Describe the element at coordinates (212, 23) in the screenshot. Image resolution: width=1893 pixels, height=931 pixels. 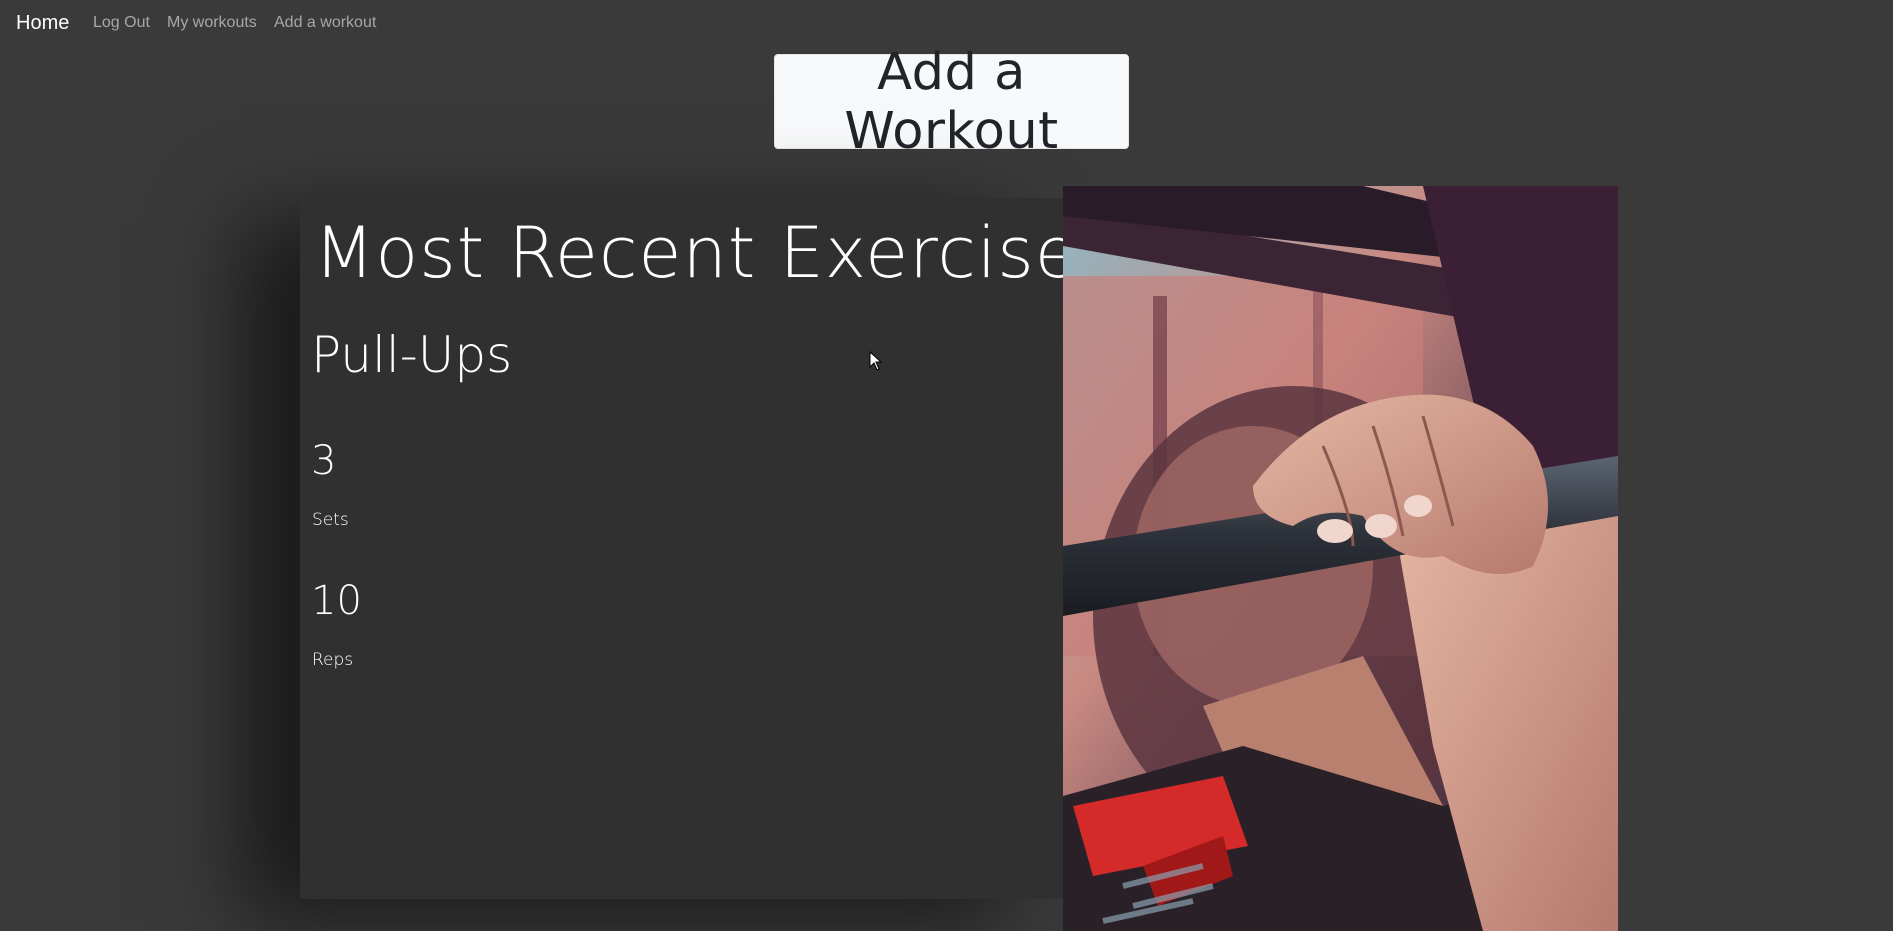
I see `nav-link-my-workouts: My workouts` at that location.